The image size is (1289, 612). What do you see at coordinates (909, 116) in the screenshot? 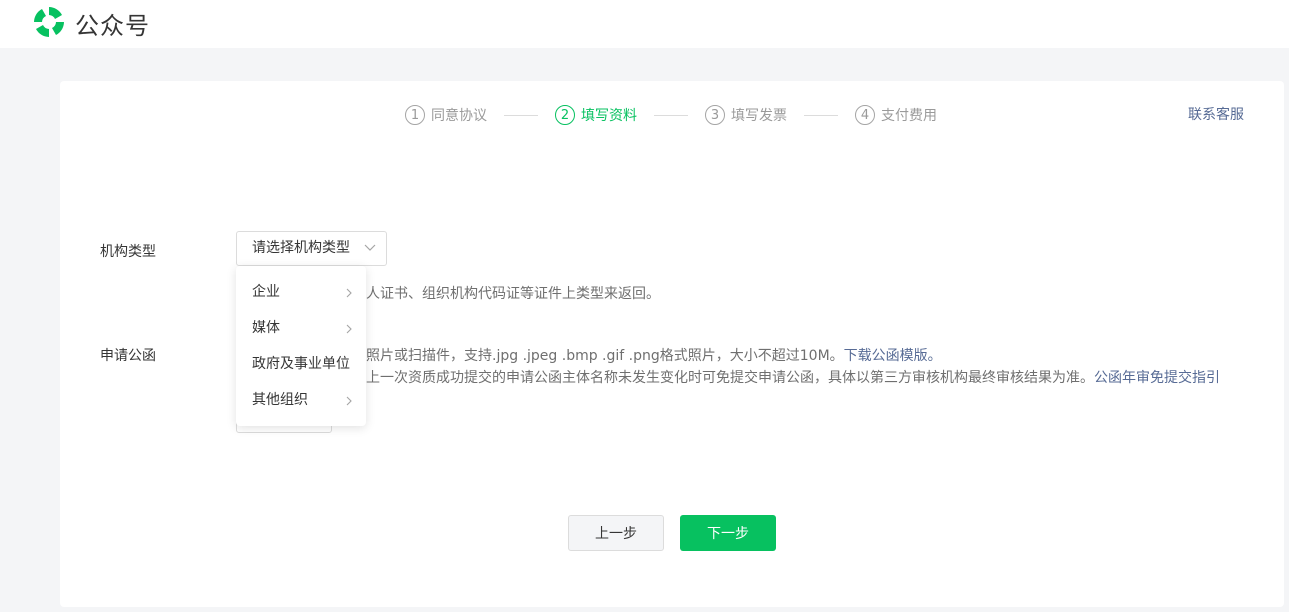
I see `step-4-label: 支付费用` at bounding box center [909, 116].